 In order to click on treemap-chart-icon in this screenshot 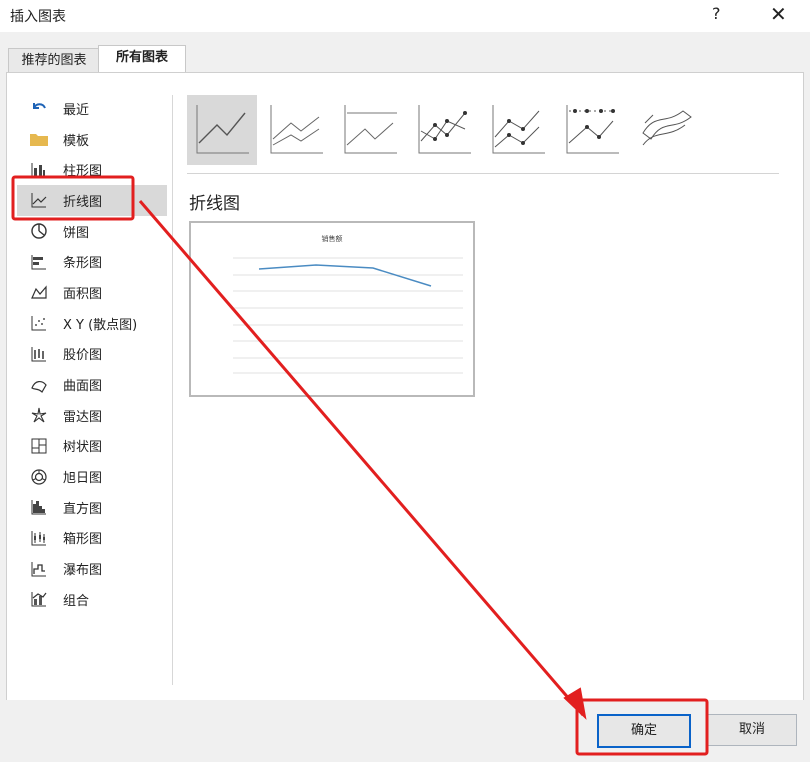, I will do `click(39, 446)`.